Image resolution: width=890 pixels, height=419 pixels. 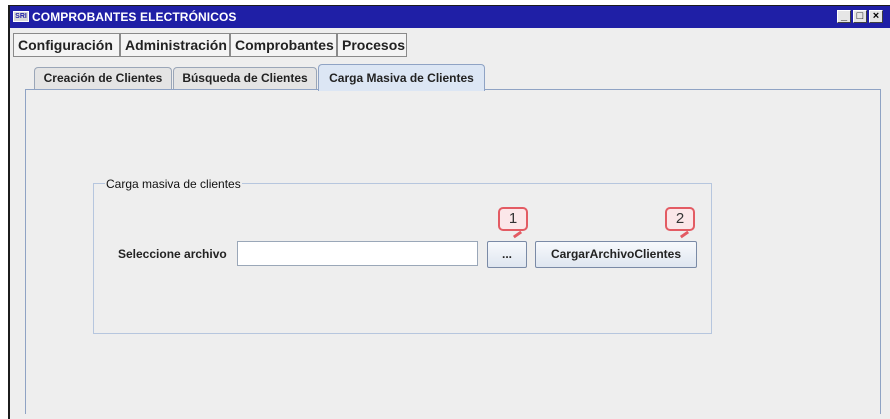 I want to click on tab-busqueda-clientes: Búsqueda de Clientes, so click(x=245, y=78).